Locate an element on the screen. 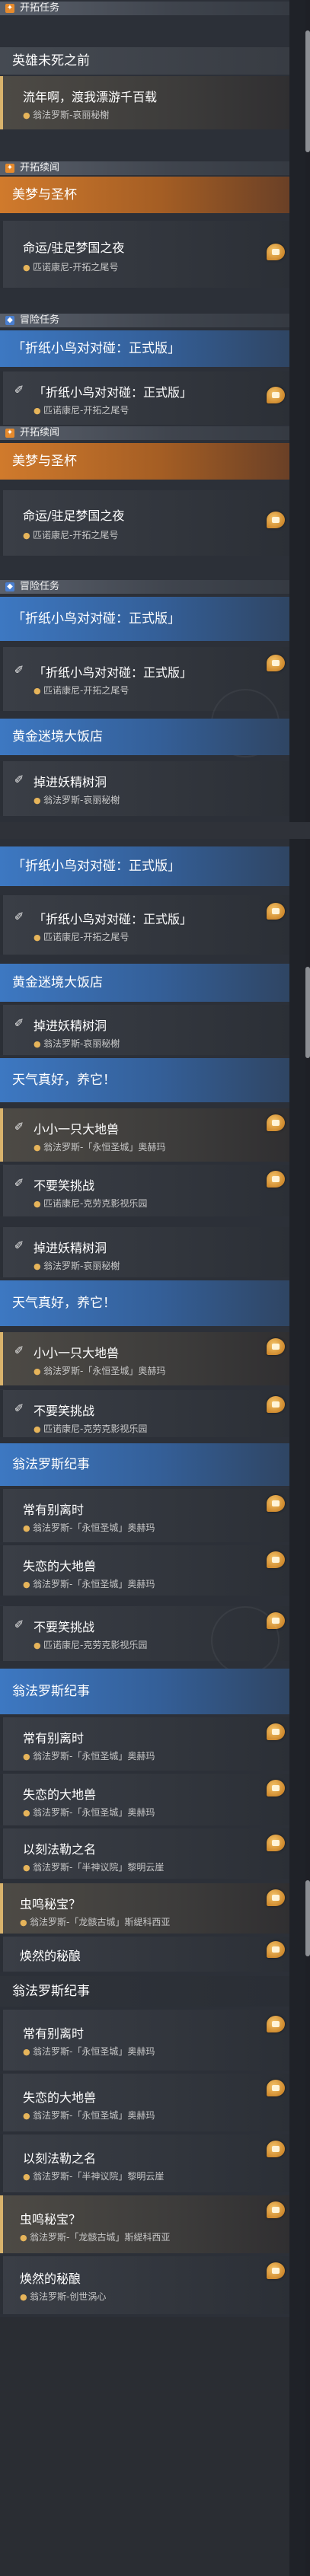 Image resolution: width=310 pixels, height=2576 pixels. bottom-fill is located at coordinates (144, 2446).